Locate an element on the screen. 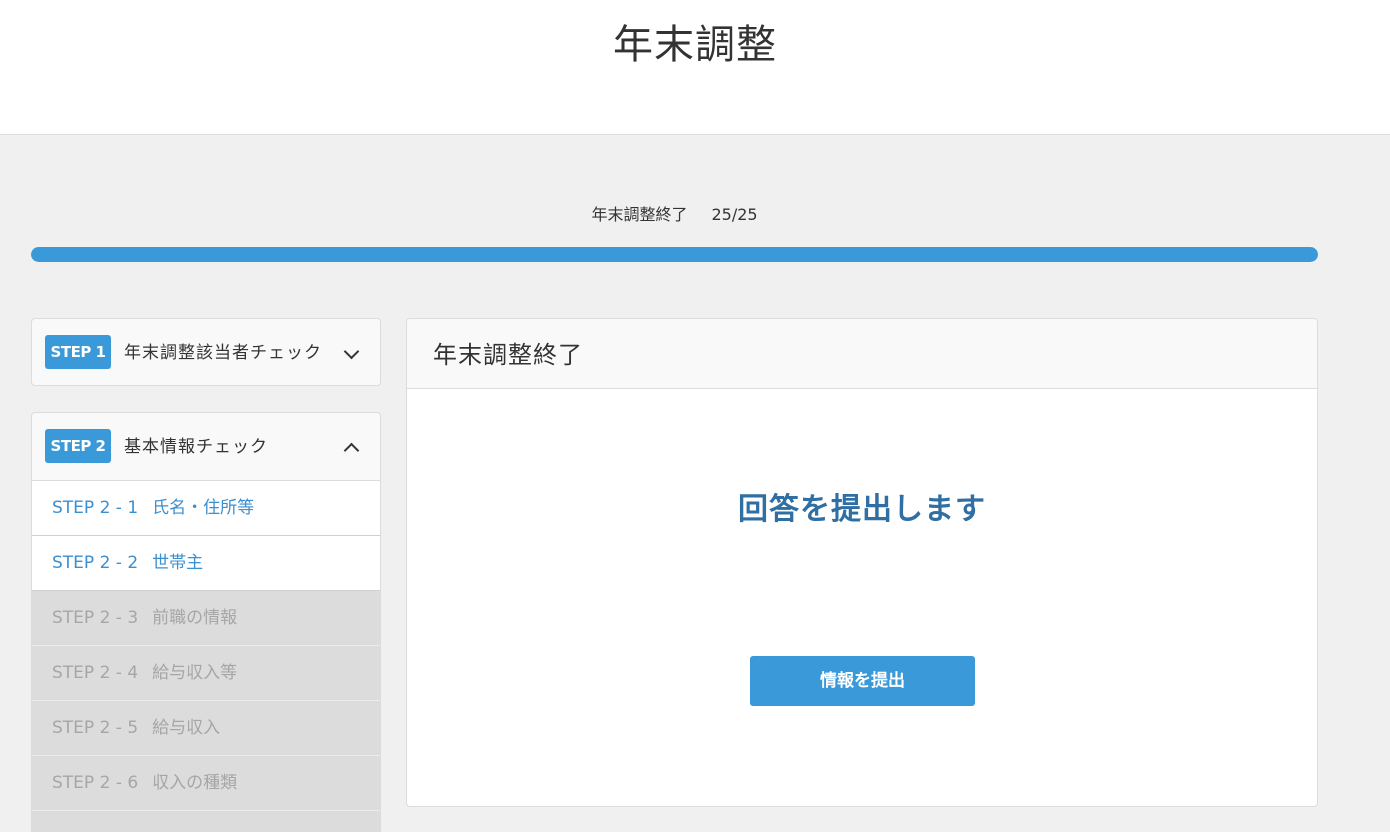 Image resolution: width=1390 pixels, height=832 pixels. step2-badge: STEP 2 is located at coordinates (78, 446).